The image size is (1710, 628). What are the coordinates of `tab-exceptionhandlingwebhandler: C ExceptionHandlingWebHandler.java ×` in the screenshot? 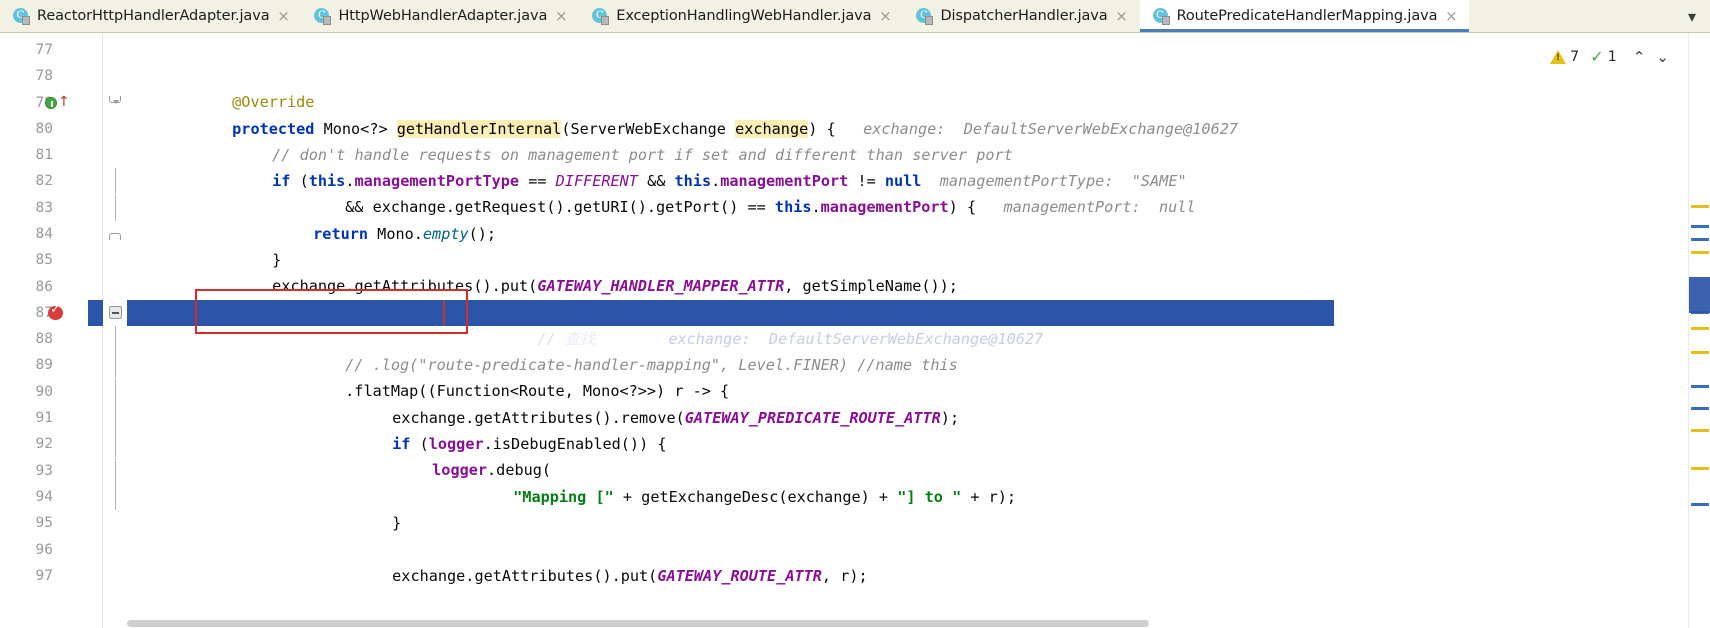 It's located at (741, 16).